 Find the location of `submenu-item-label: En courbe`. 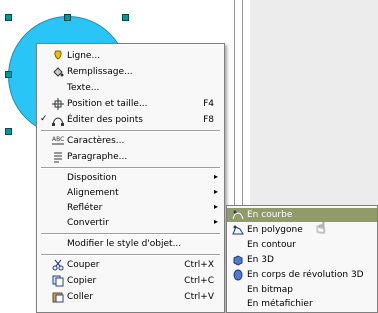

submenu-item-label: En courbe is located at coordinates (270, 215).